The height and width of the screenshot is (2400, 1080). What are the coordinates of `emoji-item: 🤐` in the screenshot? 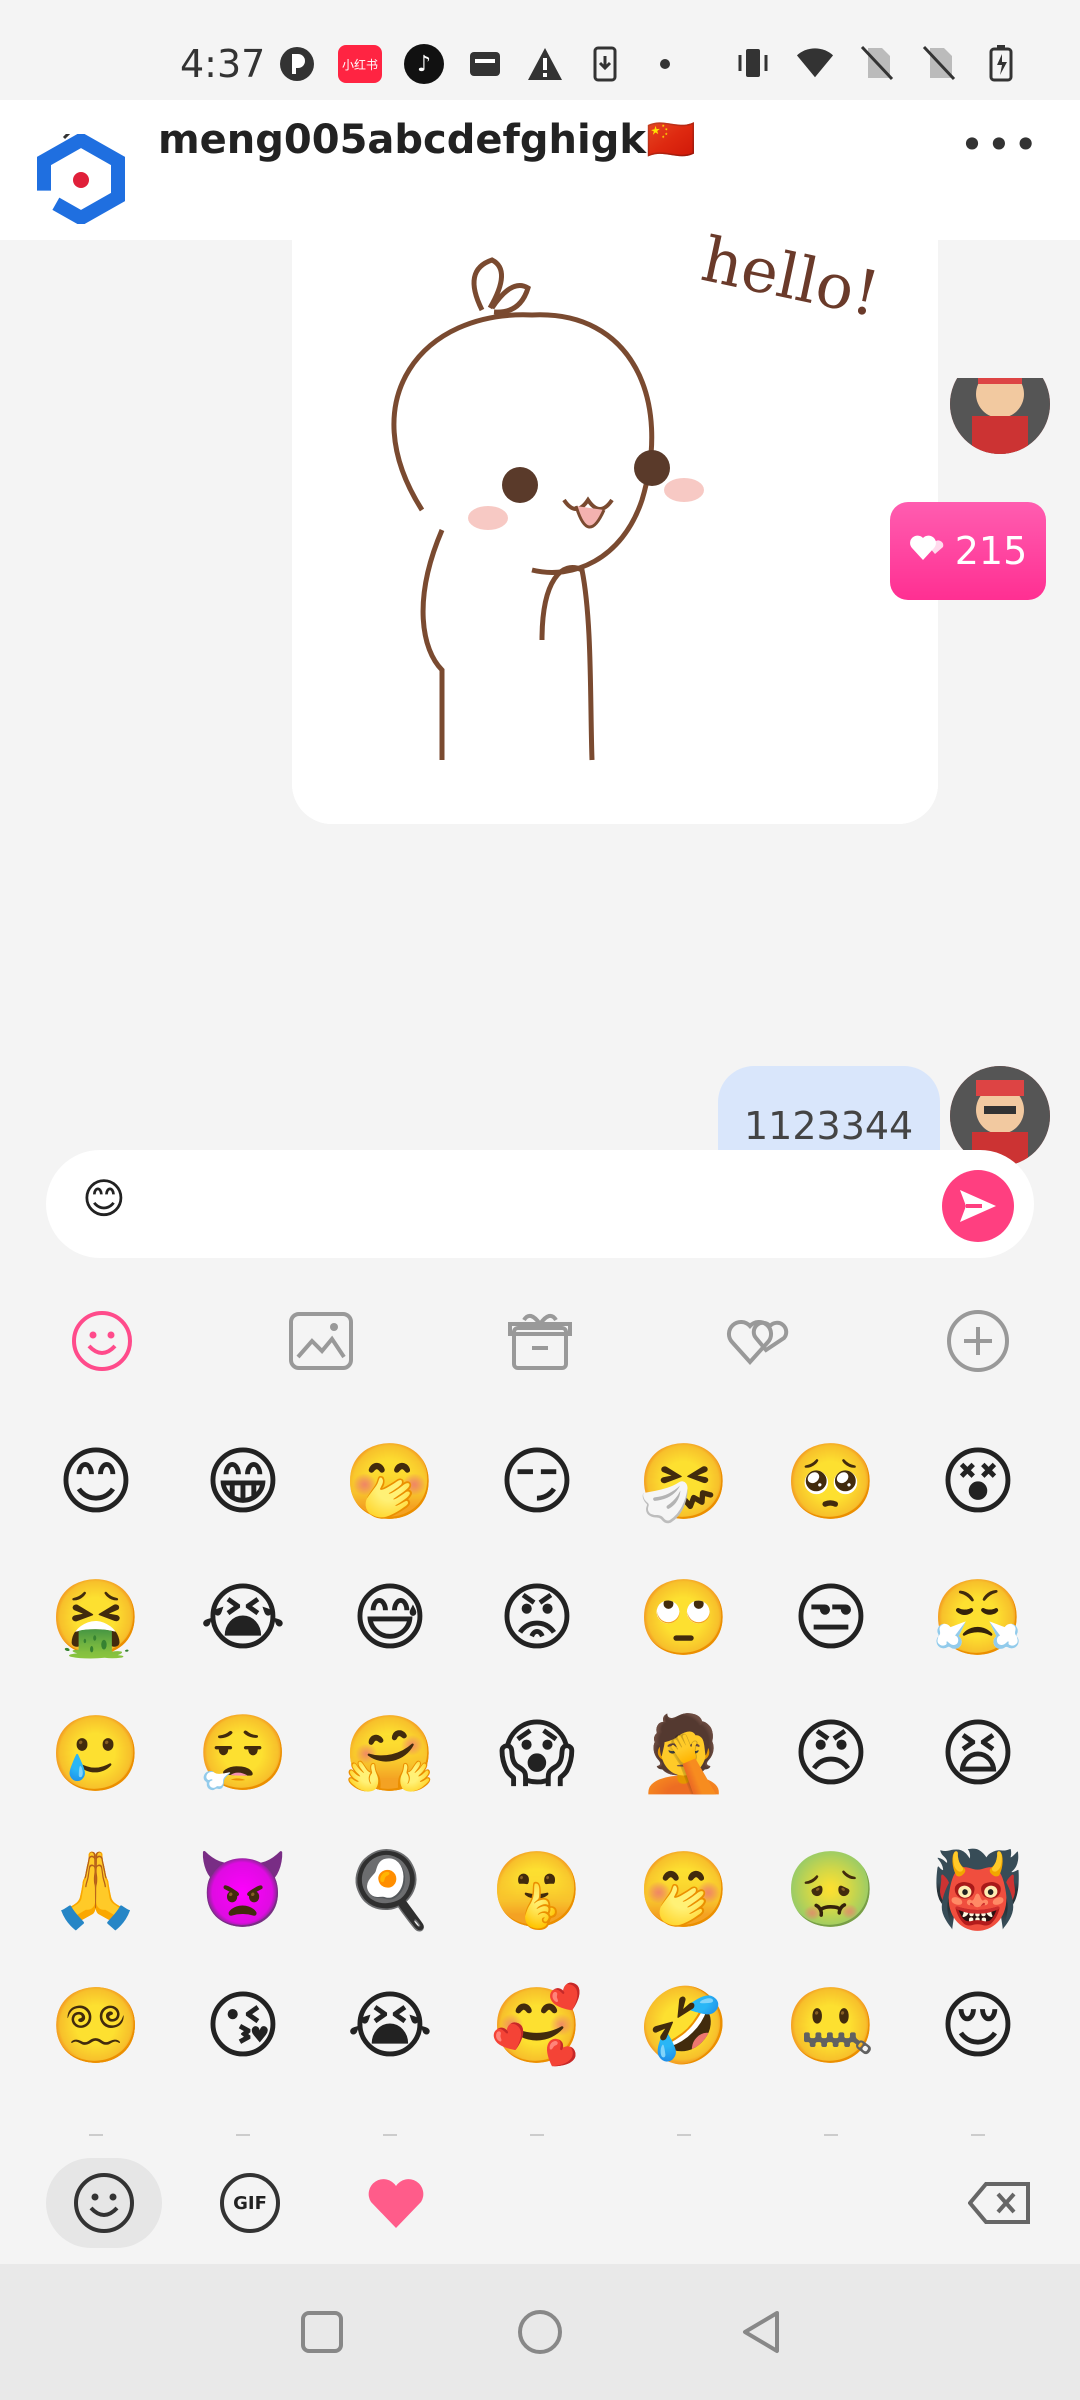 It's located at (831, 2026).